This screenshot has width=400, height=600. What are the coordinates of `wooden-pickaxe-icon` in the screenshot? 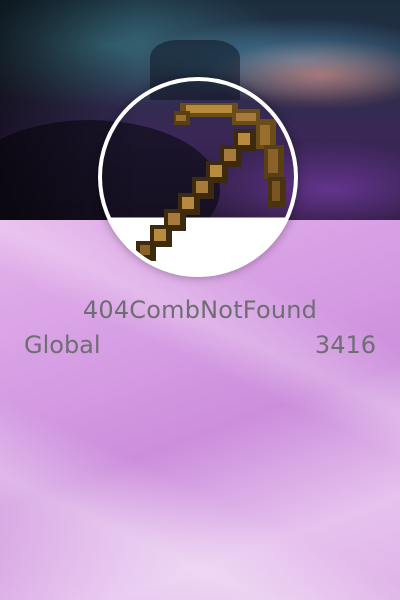 It's located at (211, 182).